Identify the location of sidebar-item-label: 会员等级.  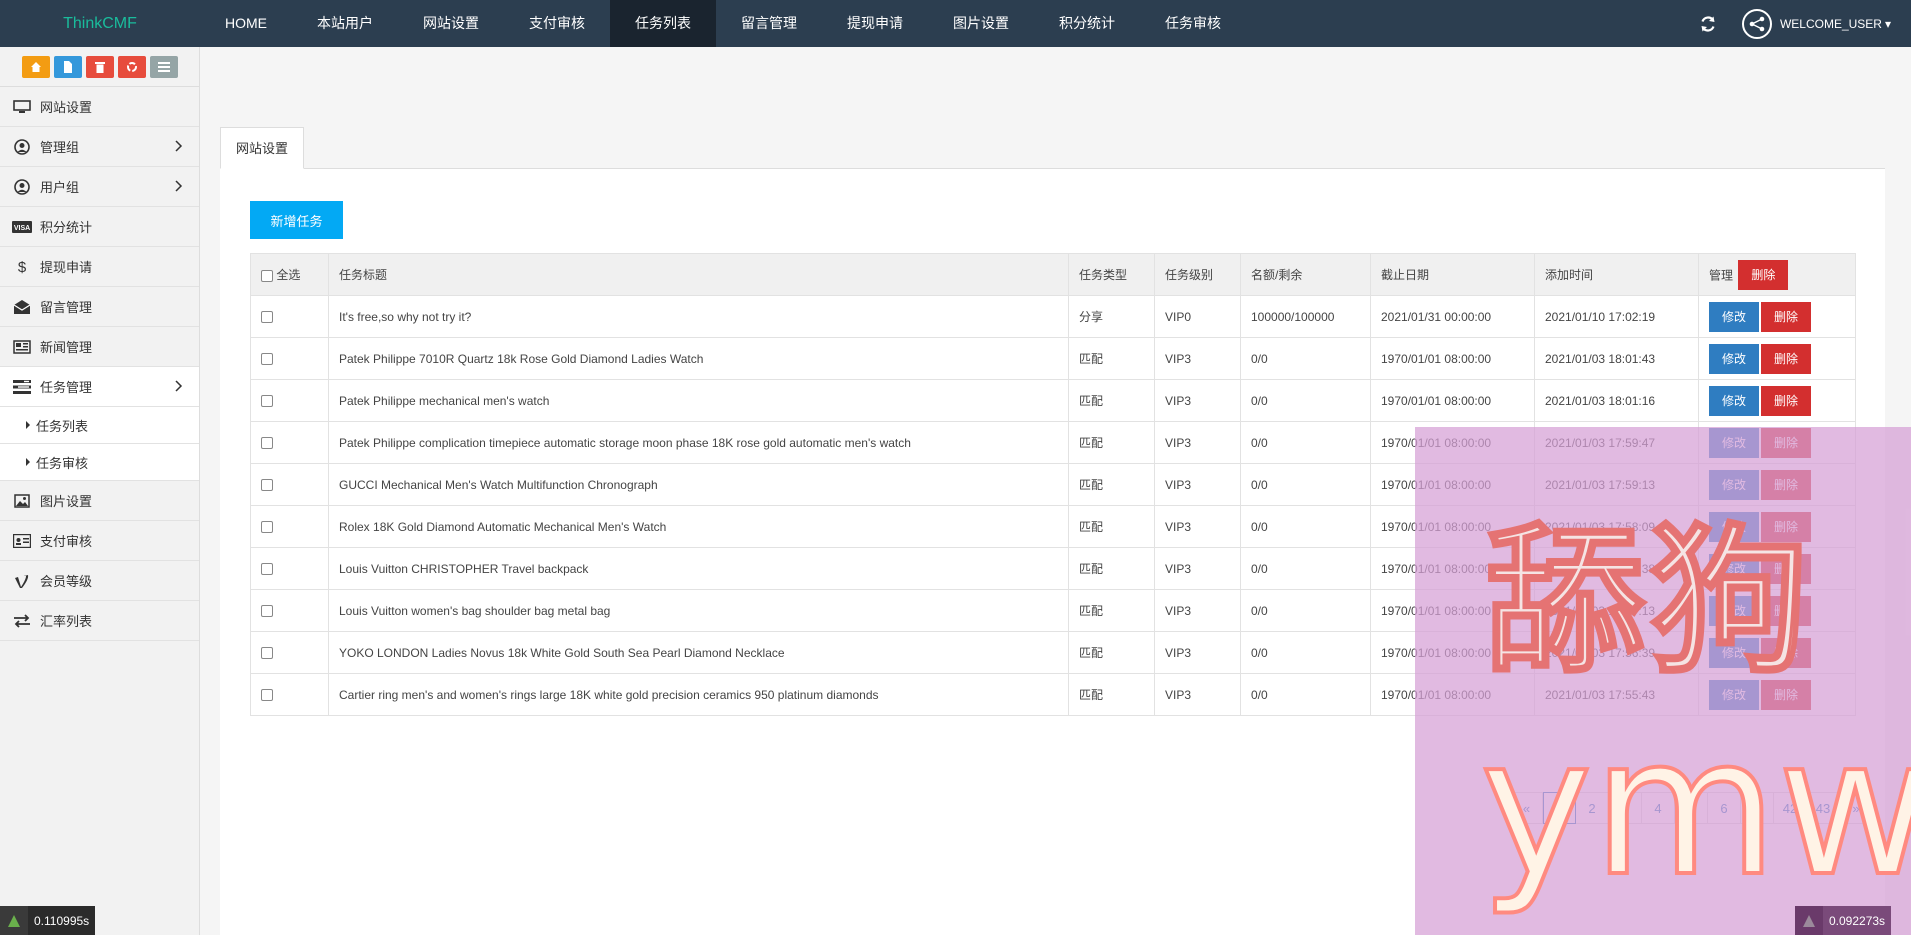
(66, 581).